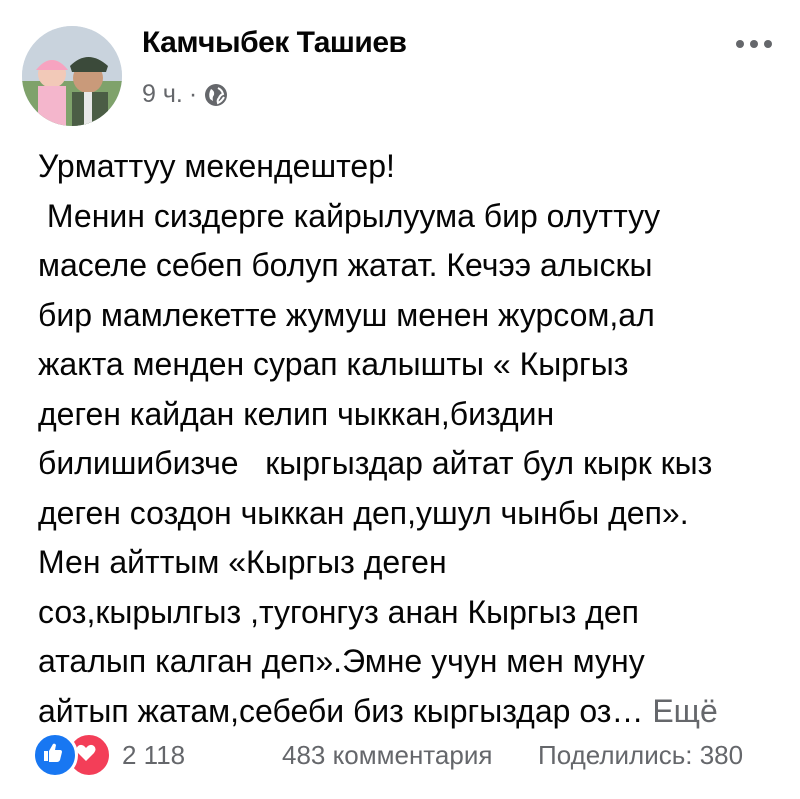  Describe the element at coordinates (216, 95) in the screenshot. I see `globe-icon` at that location.